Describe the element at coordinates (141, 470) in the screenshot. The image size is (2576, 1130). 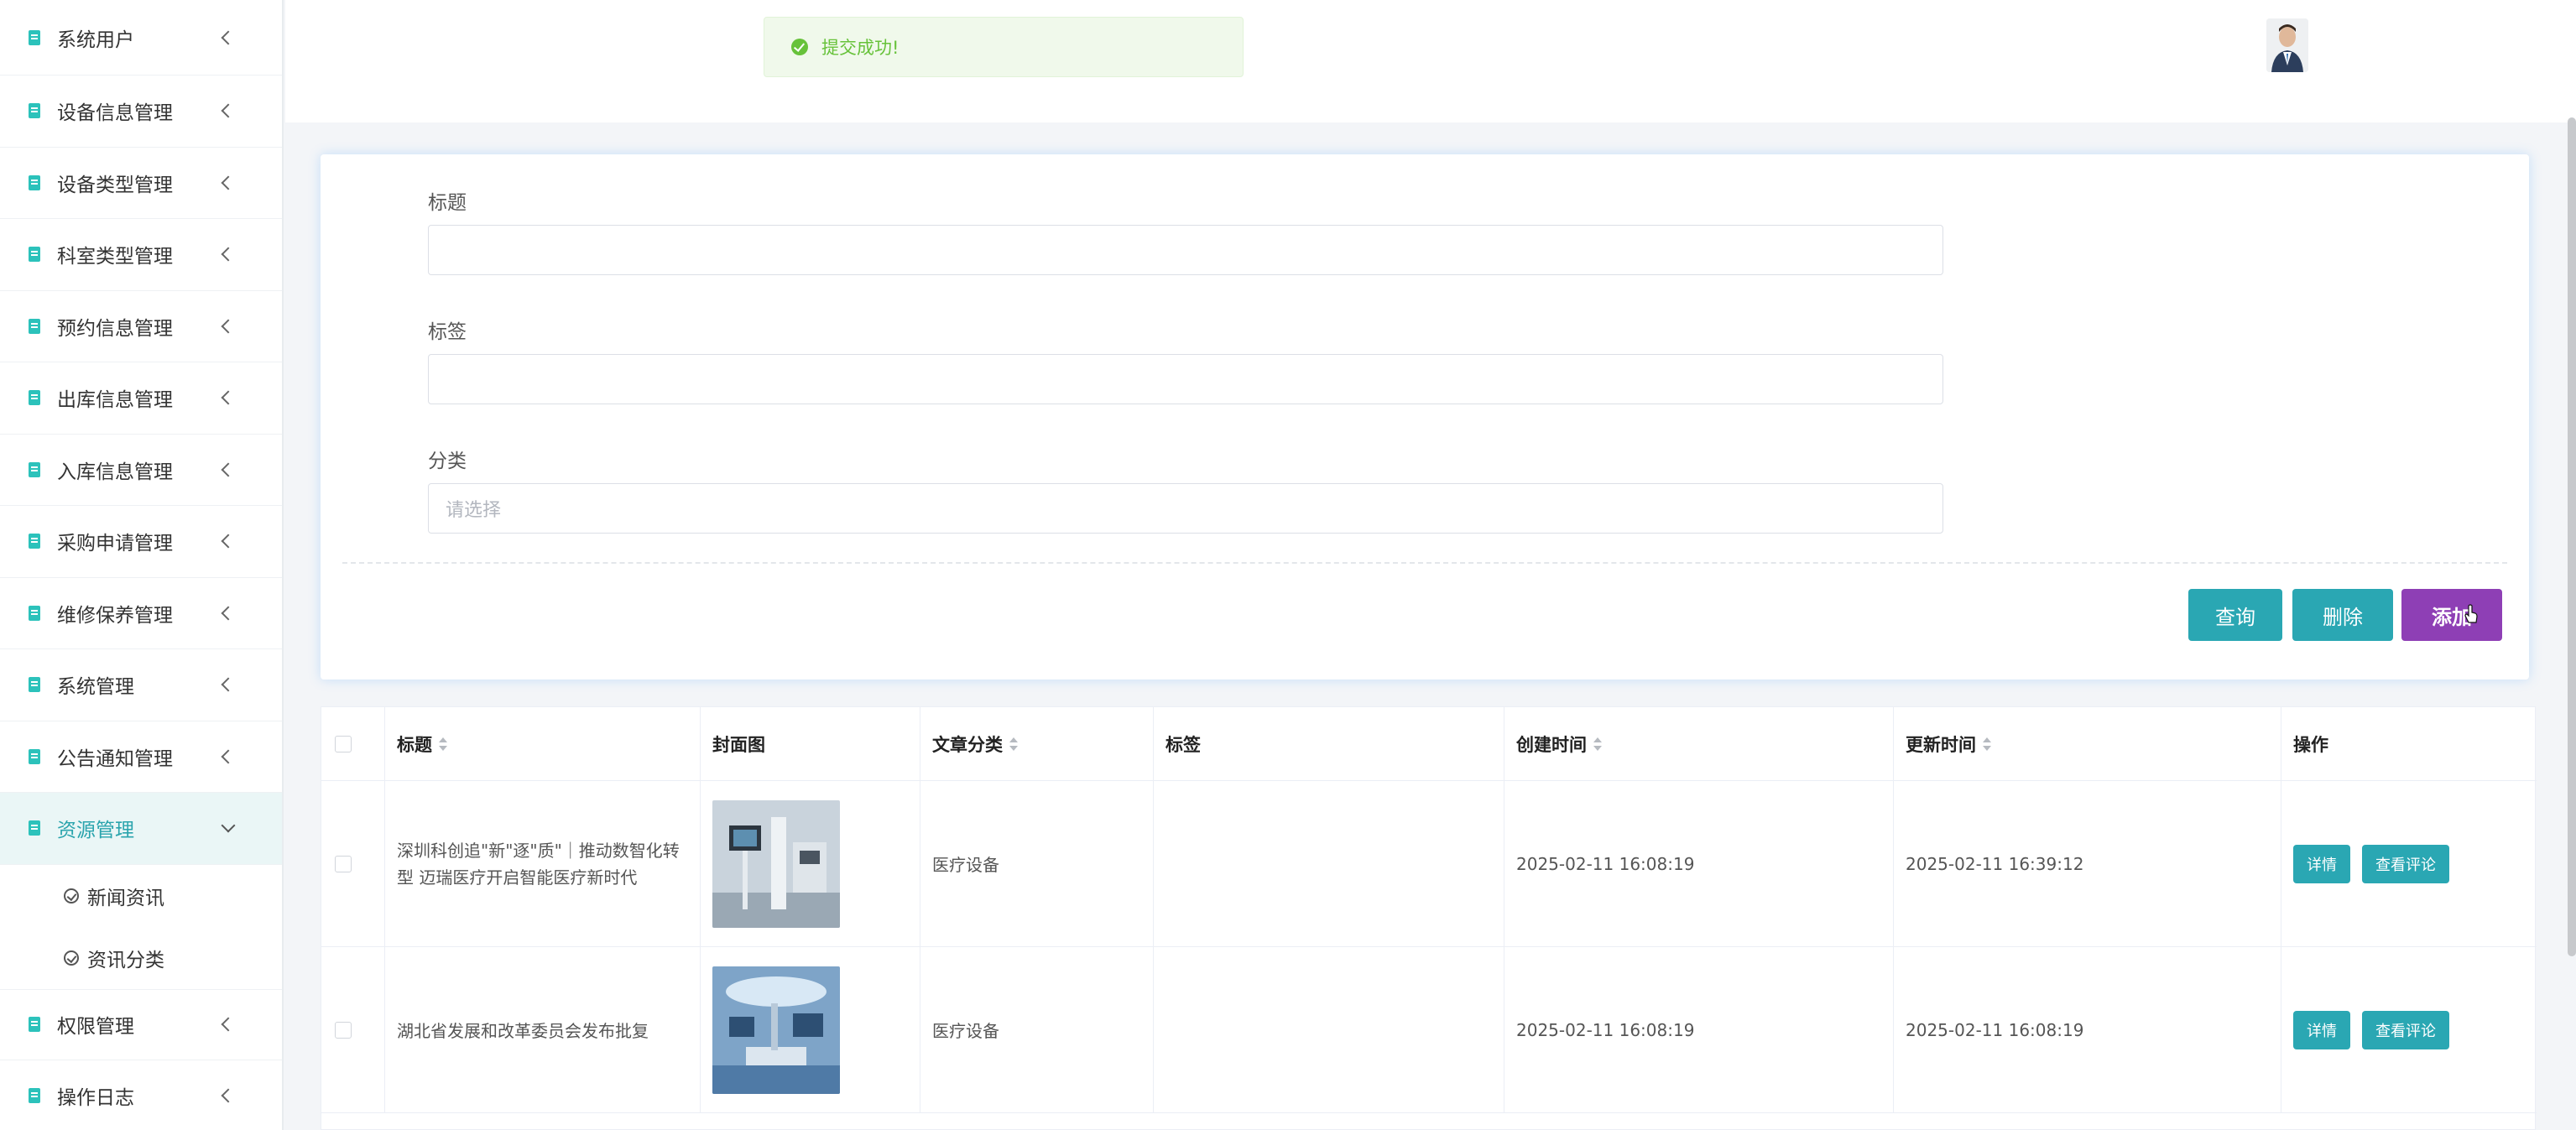
I see `sidebar-item-inbound: 入库信息管理` at that location.